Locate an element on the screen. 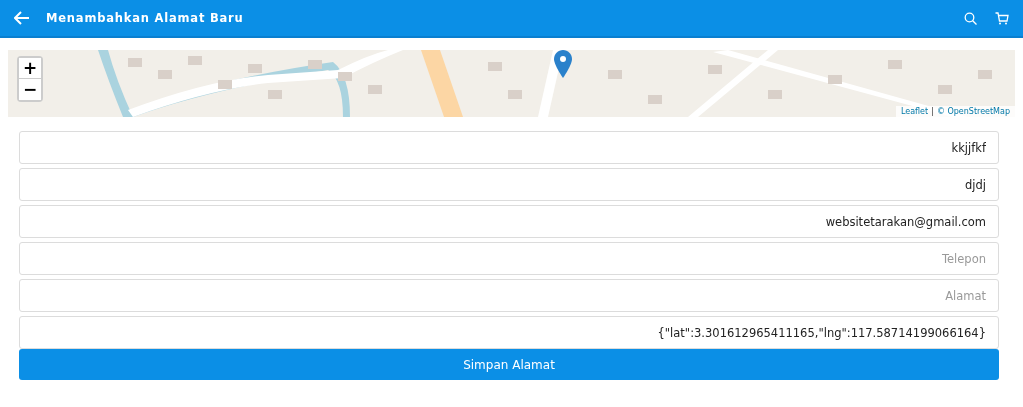 This screenshot has height=407, width=1023. openstreetmap-link: © OpenStreetMap is located at coordinates (973, 111).